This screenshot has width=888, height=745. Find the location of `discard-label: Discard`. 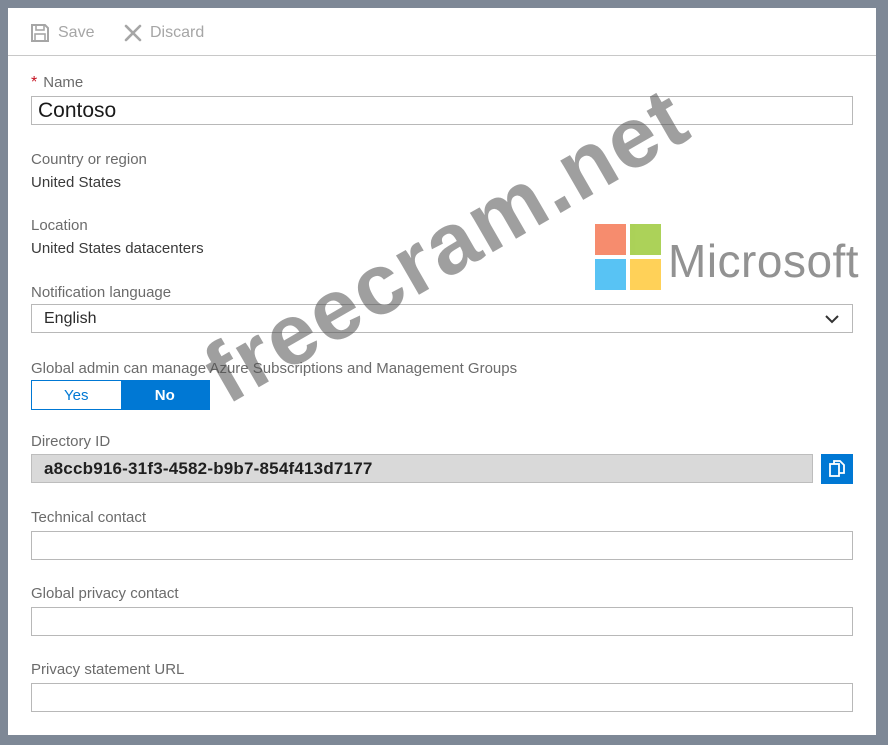

discard-label: Discard is located at coordinates (177, 32).